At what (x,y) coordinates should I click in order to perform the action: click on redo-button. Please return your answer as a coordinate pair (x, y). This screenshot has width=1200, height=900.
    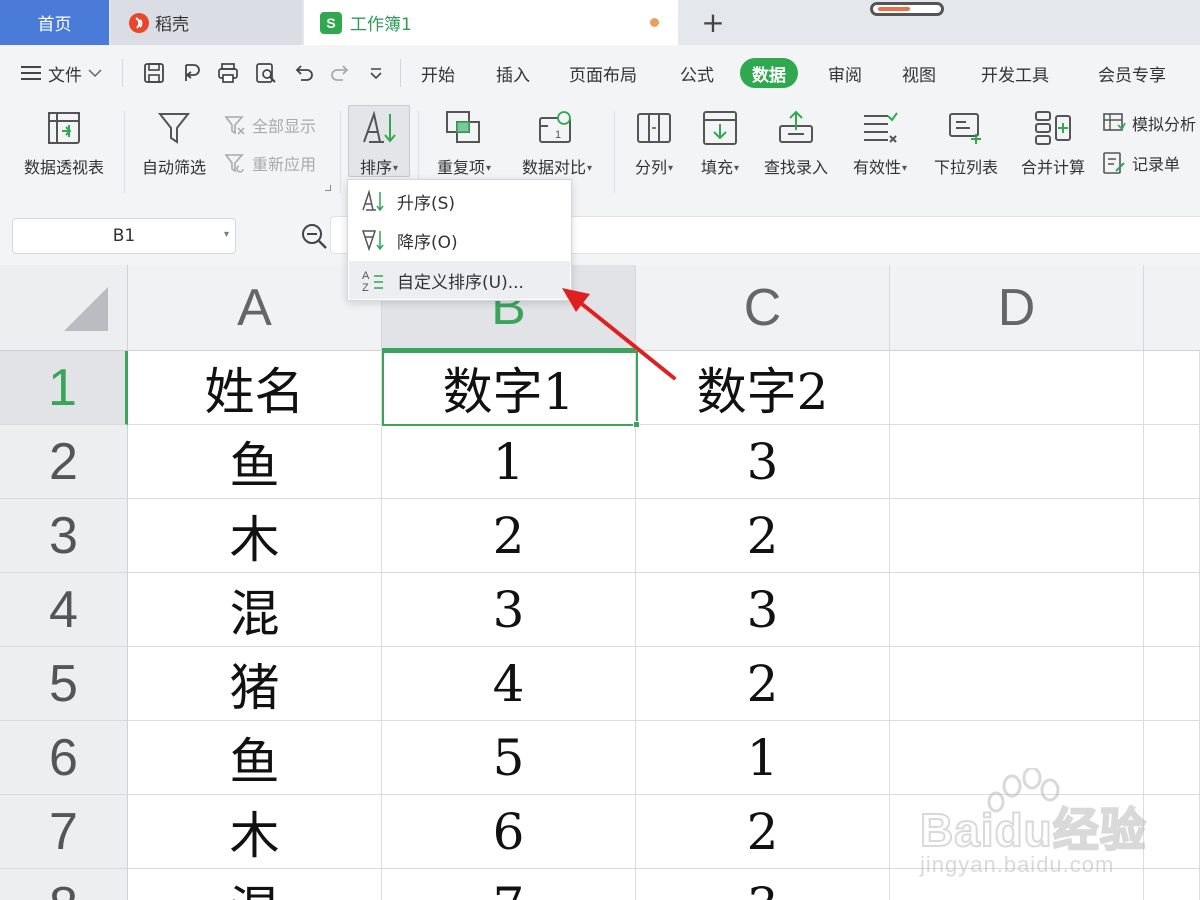
    Looking at the image, I should click on (340, 73).